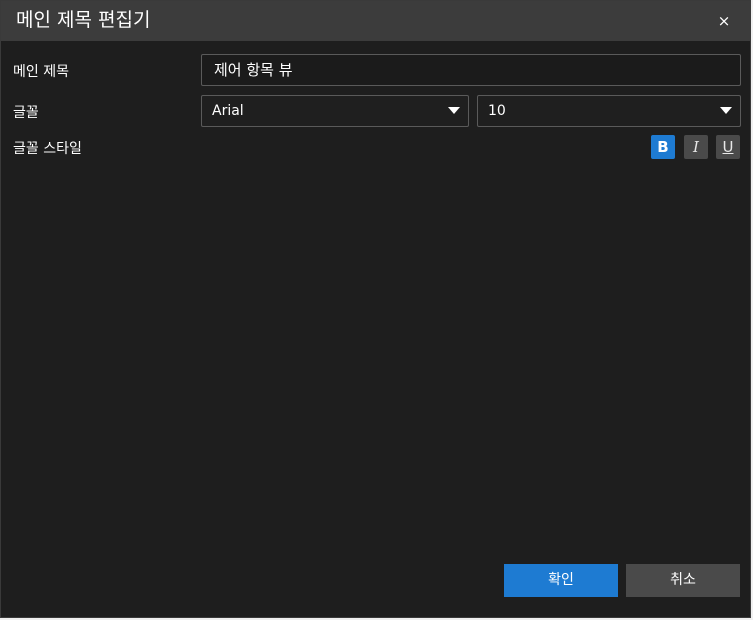  What do you see at coordinates (26, 113) in the screenshot?
I see `font-label: 글꼴` at bounding box center [26, 113].